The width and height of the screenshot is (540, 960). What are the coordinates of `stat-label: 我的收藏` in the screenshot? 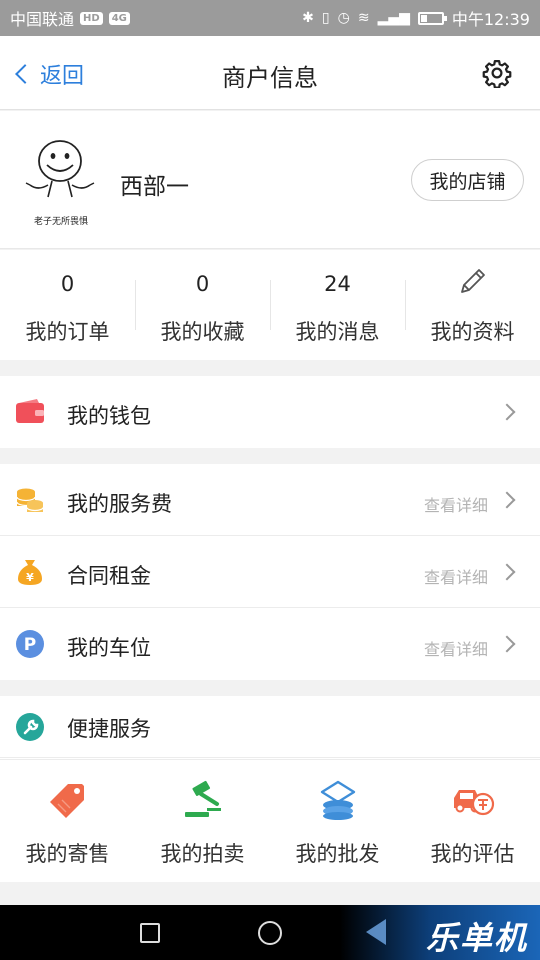 It's located at (202, 332).